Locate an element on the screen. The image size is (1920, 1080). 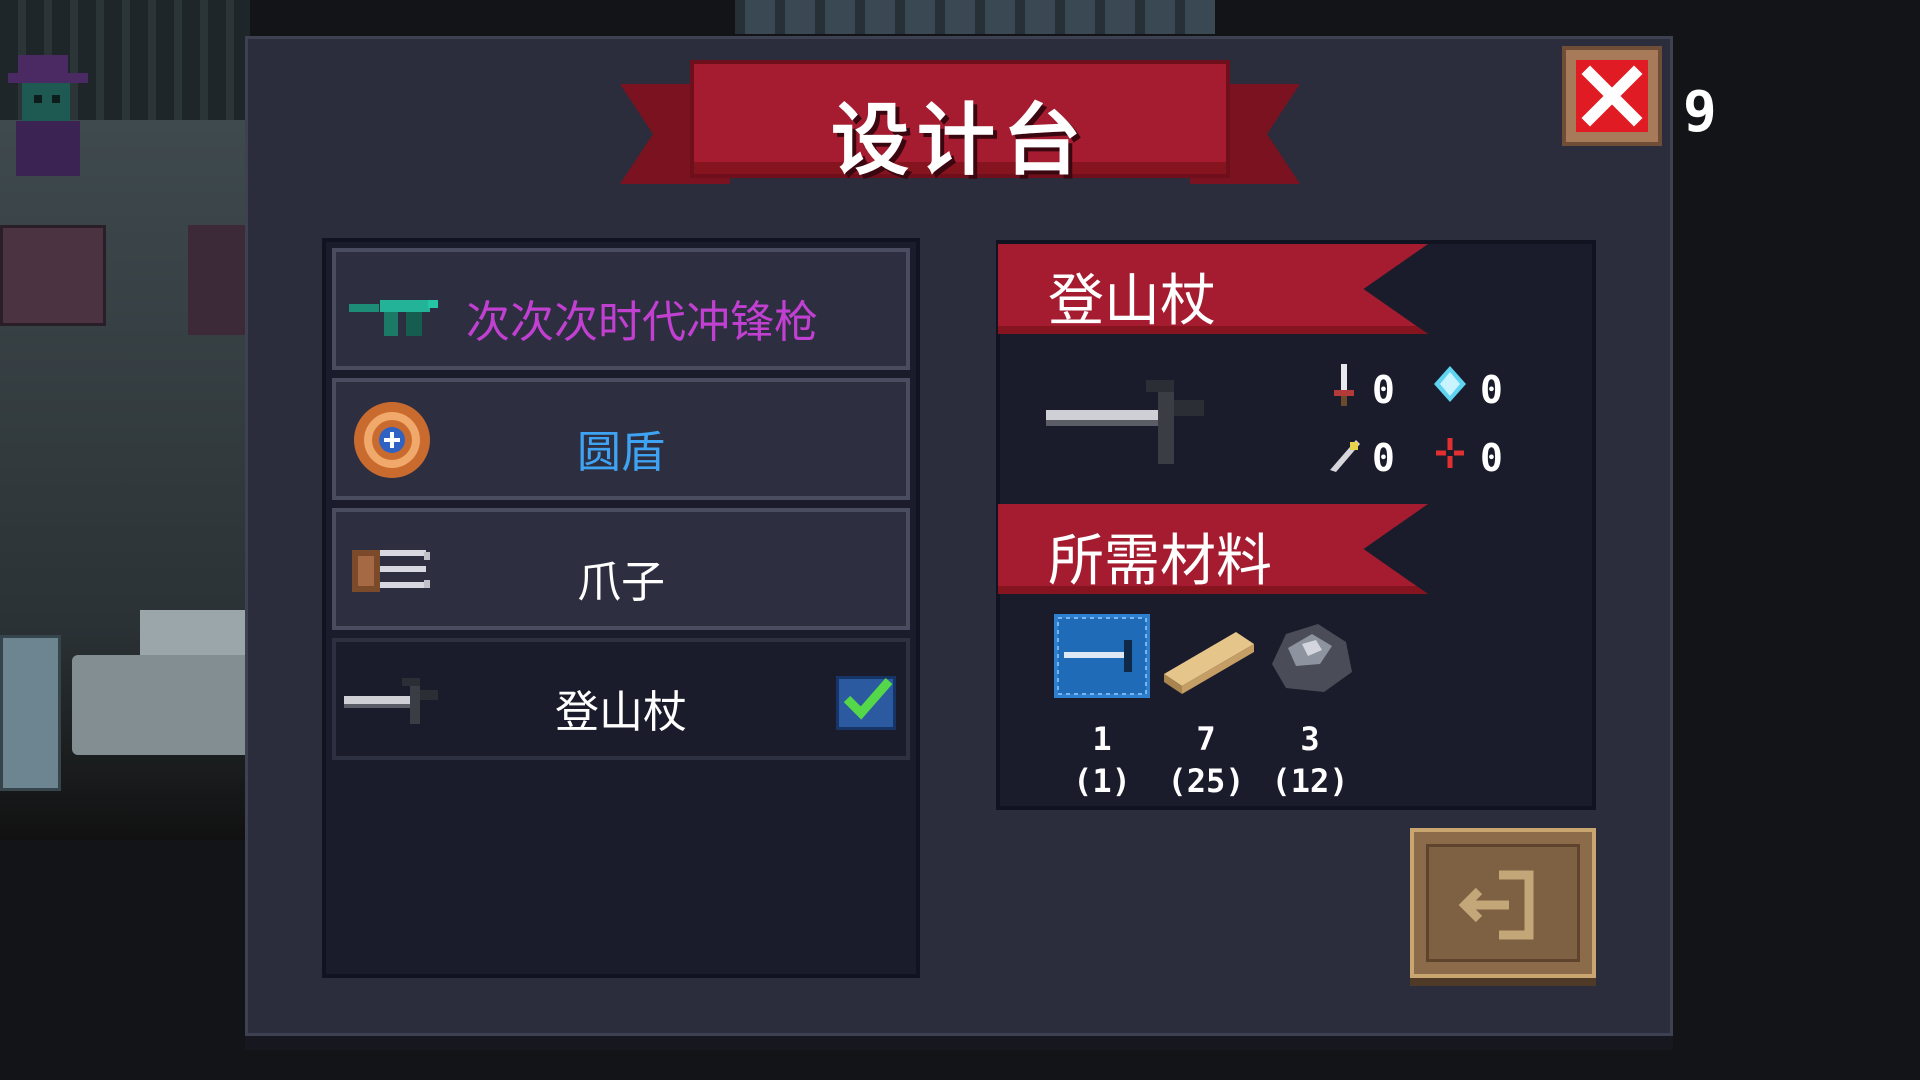
material-owned-count: (1) is located at coordinates (1102, 781).